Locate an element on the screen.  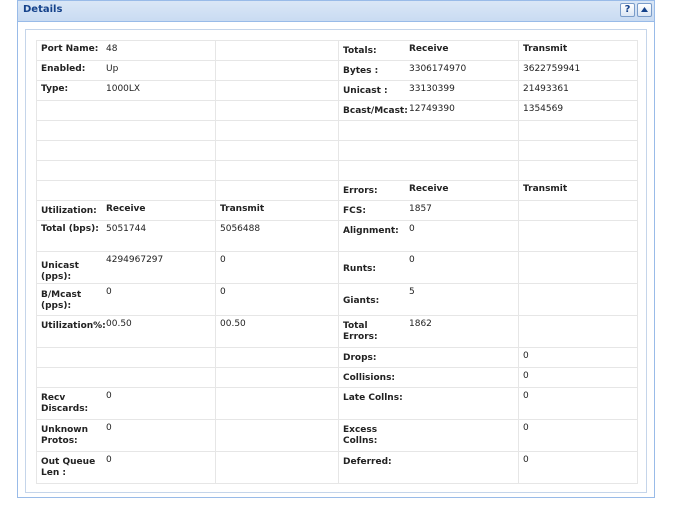
help-button: ? is located at coordinates (627, 10).